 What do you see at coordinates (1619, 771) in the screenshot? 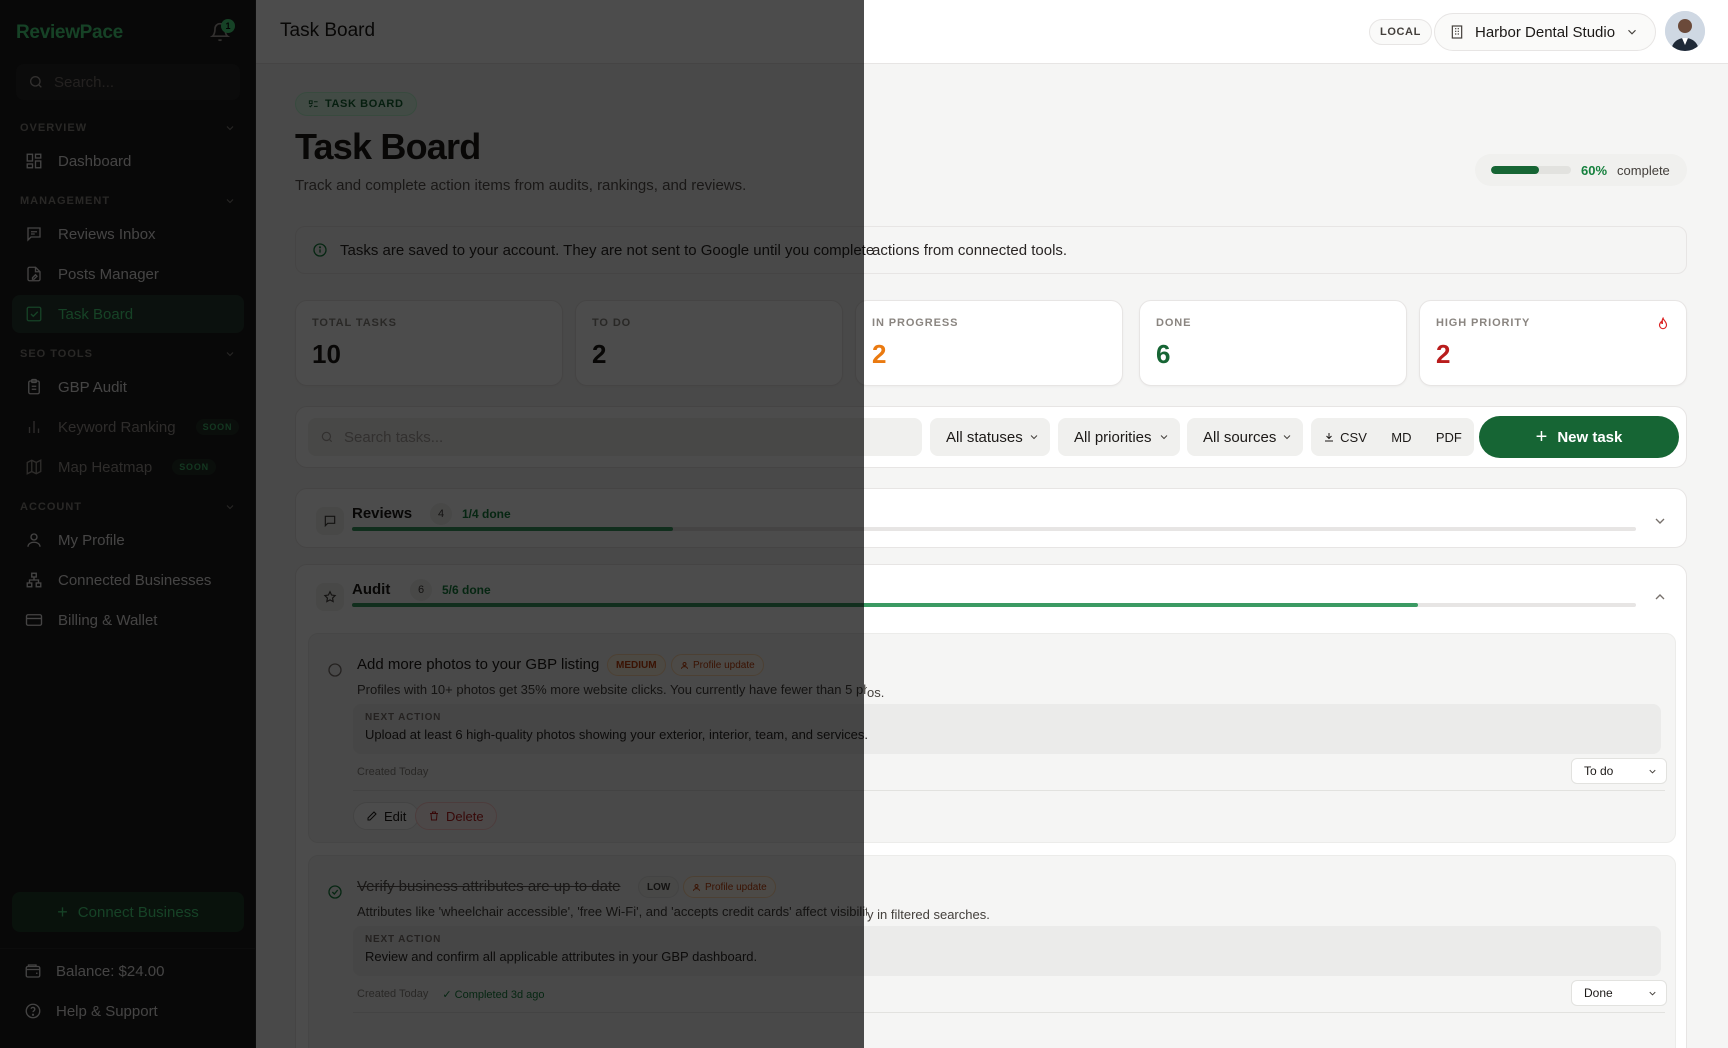
I see `task-status-select: To do` at bounding box center [1619, 771].